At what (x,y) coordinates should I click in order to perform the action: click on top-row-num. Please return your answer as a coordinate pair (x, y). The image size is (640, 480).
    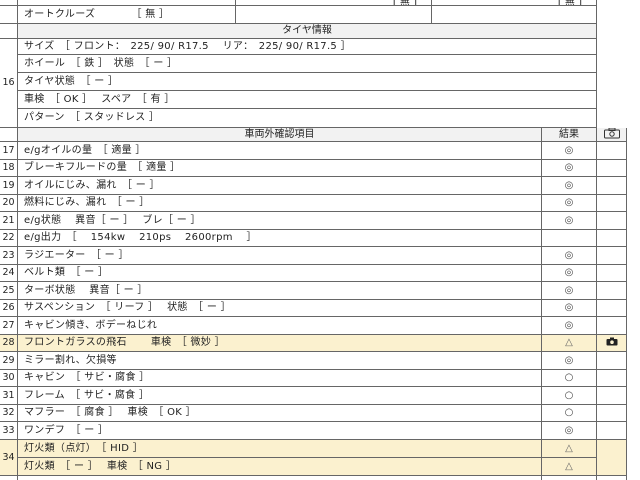
    Looking at the image, I should click on (9, 15).